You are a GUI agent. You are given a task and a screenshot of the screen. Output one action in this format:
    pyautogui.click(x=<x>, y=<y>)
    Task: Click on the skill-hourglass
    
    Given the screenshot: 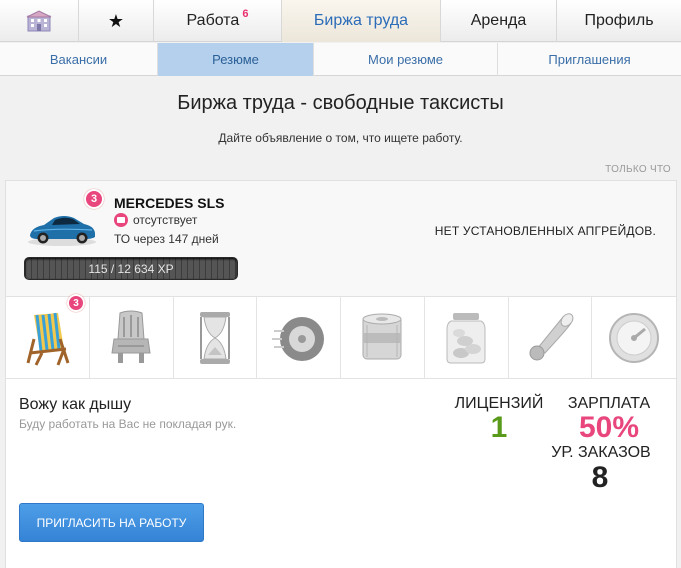 What is the action you would take?
    pyautogui.click(x=216, y=338)
    